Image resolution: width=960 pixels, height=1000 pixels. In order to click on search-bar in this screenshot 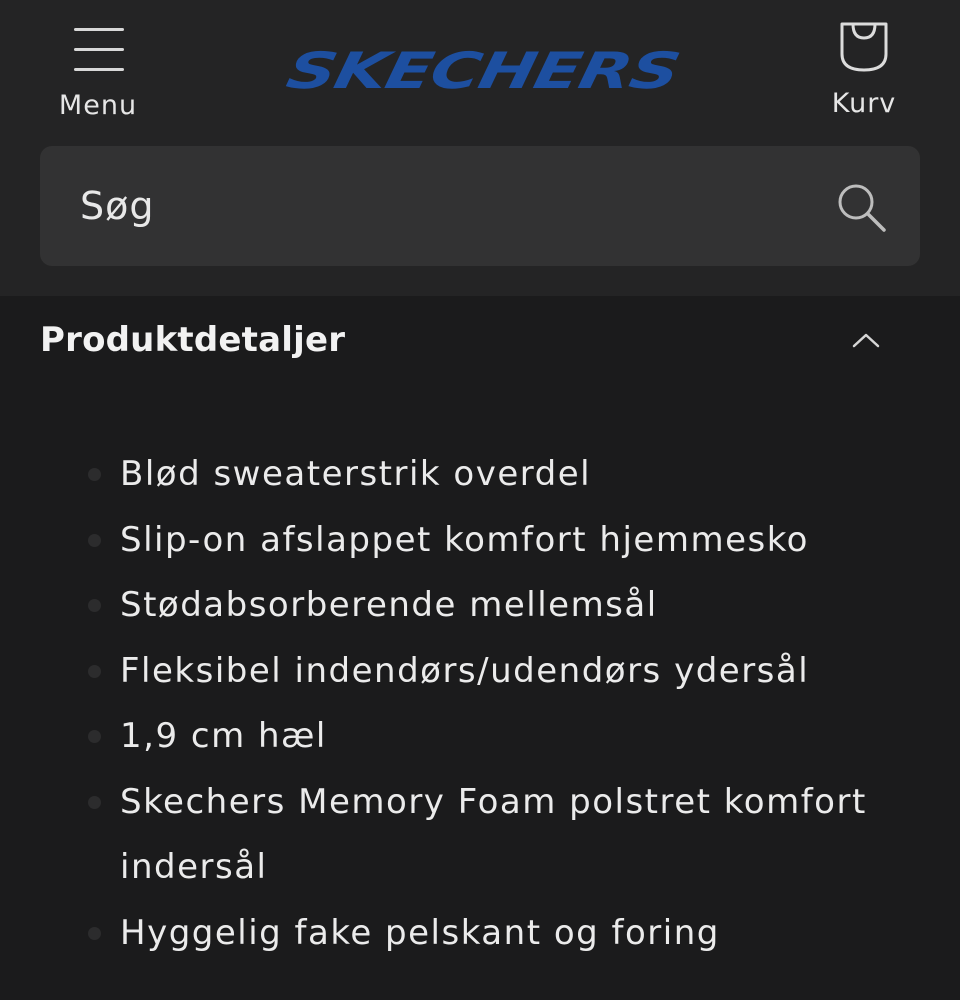, I will do `click(480, 206)`.